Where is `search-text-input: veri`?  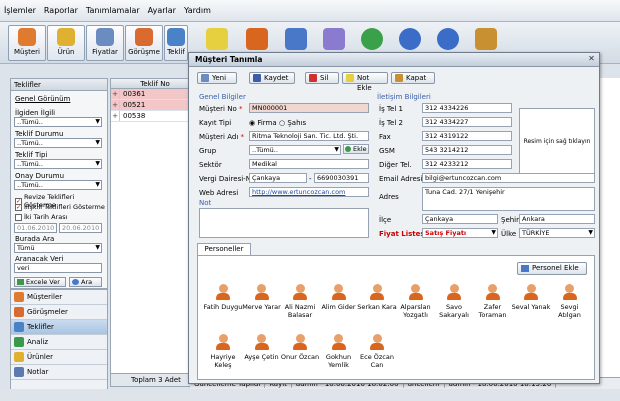 search-text-input: veri is located at coordinates (58, 268).